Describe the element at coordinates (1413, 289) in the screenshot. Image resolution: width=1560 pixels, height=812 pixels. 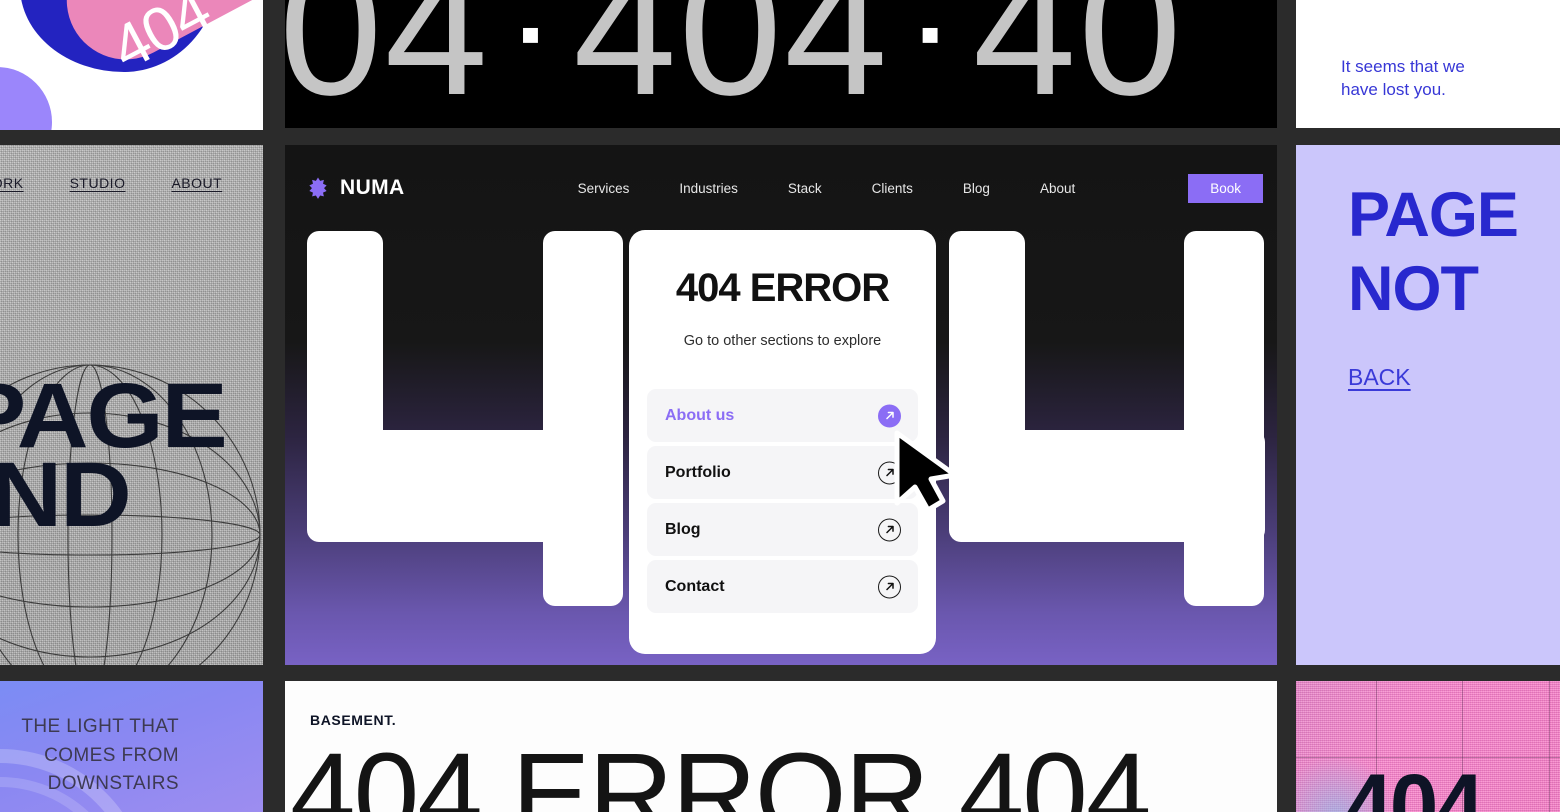
I see `lavender-headline-line-2: NOT` at that location.